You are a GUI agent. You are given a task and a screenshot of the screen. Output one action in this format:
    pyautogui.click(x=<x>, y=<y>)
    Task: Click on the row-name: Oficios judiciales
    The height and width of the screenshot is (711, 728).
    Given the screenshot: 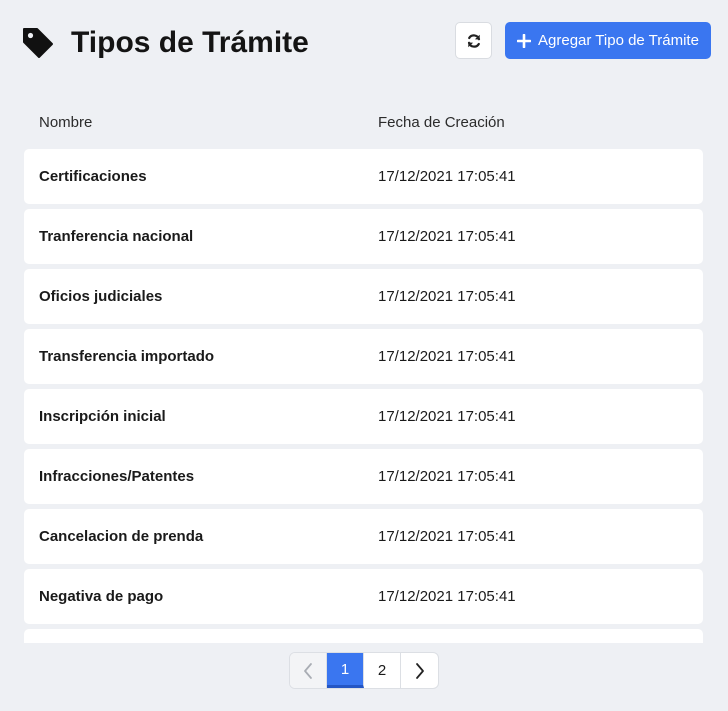 What is the action you would take?
    pyautogui.click(x=101, y=296)
    